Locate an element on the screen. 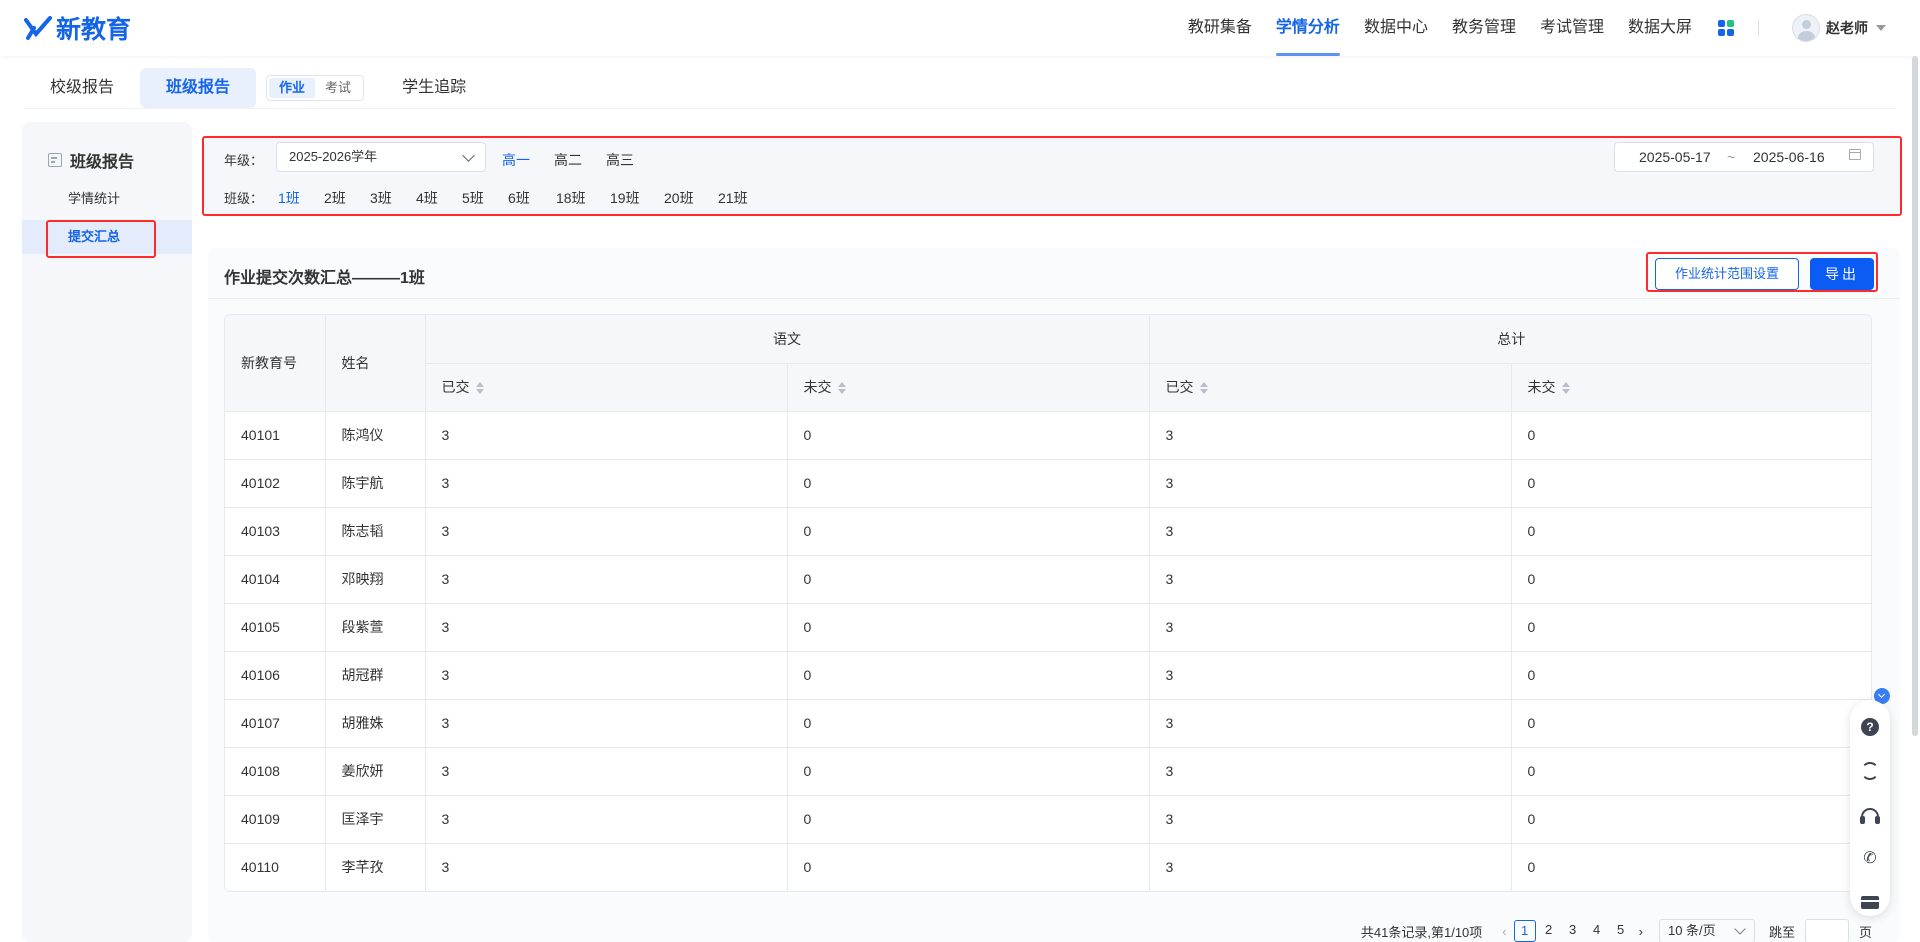 The height and width of the screenshot is (942, 1920). page-3: 3 is located at coordinates (1573, 931).